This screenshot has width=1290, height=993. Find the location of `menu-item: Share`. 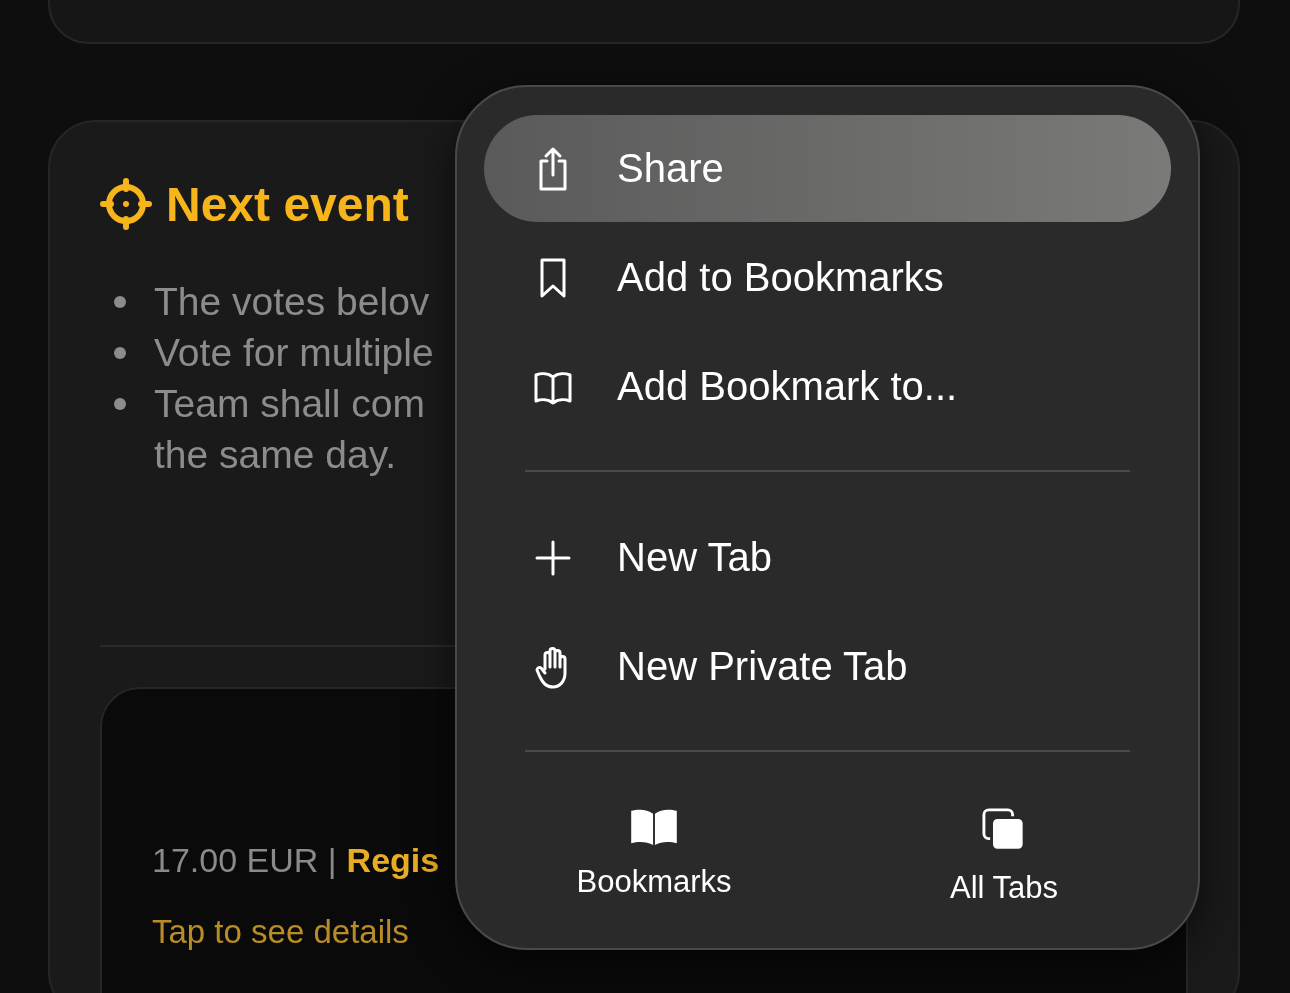

menu-item: Share is located at coordinates (827, 168).